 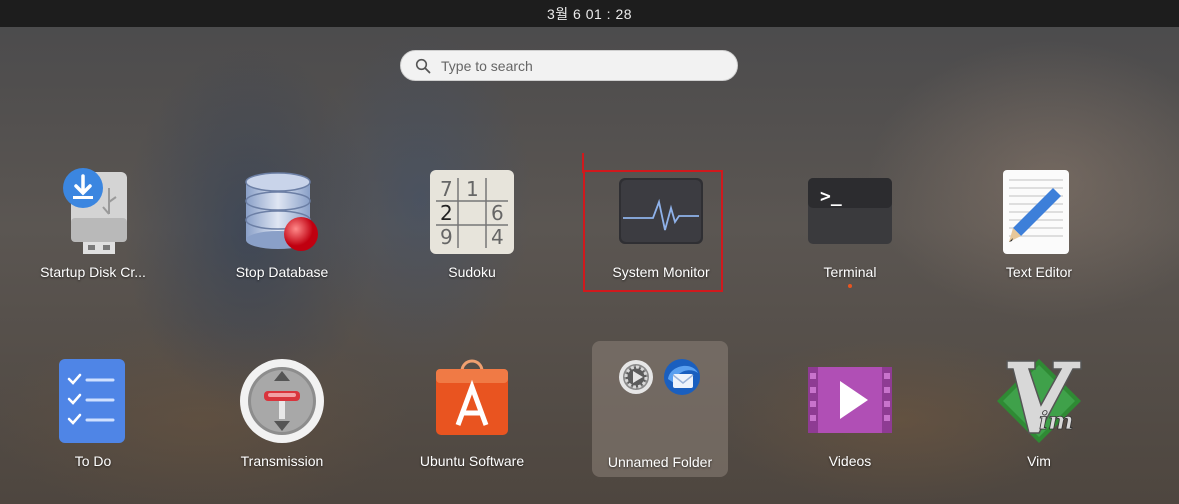 I want to click on todo-list-icon, so click(x=92, y=401).